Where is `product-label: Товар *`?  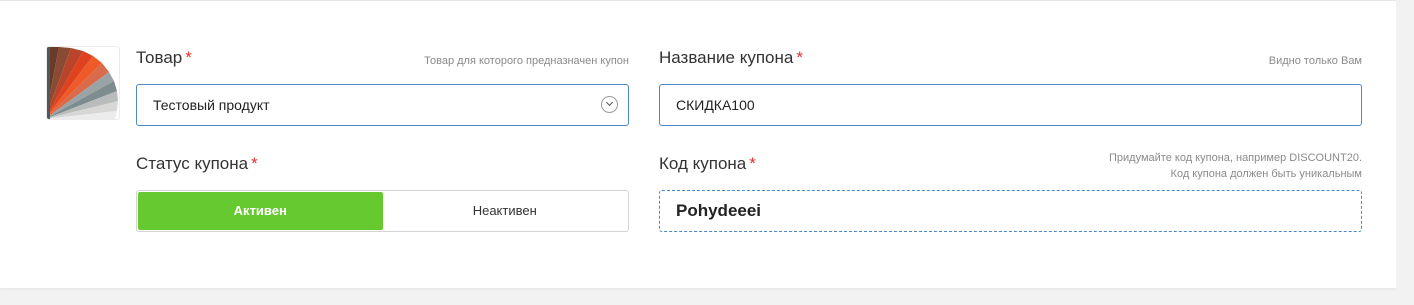
product-label: Товар * is located at coordinates (164, 58).